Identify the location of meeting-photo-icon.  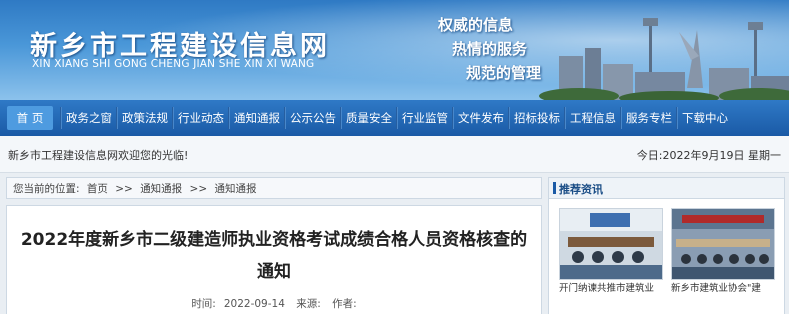
(611, 244).